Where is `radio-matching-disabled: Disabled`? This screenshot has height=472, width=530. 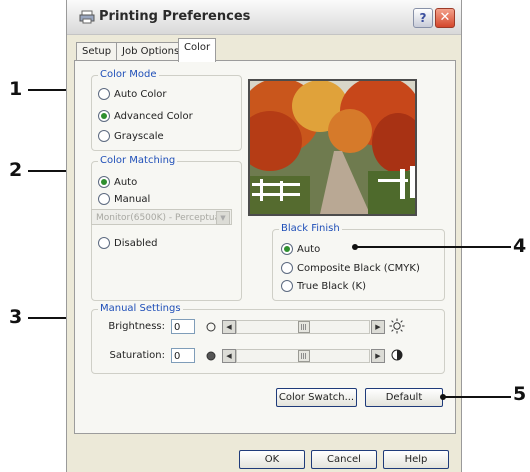 radio-matching-disabled: Disabled is located at coordinates (127, 243).